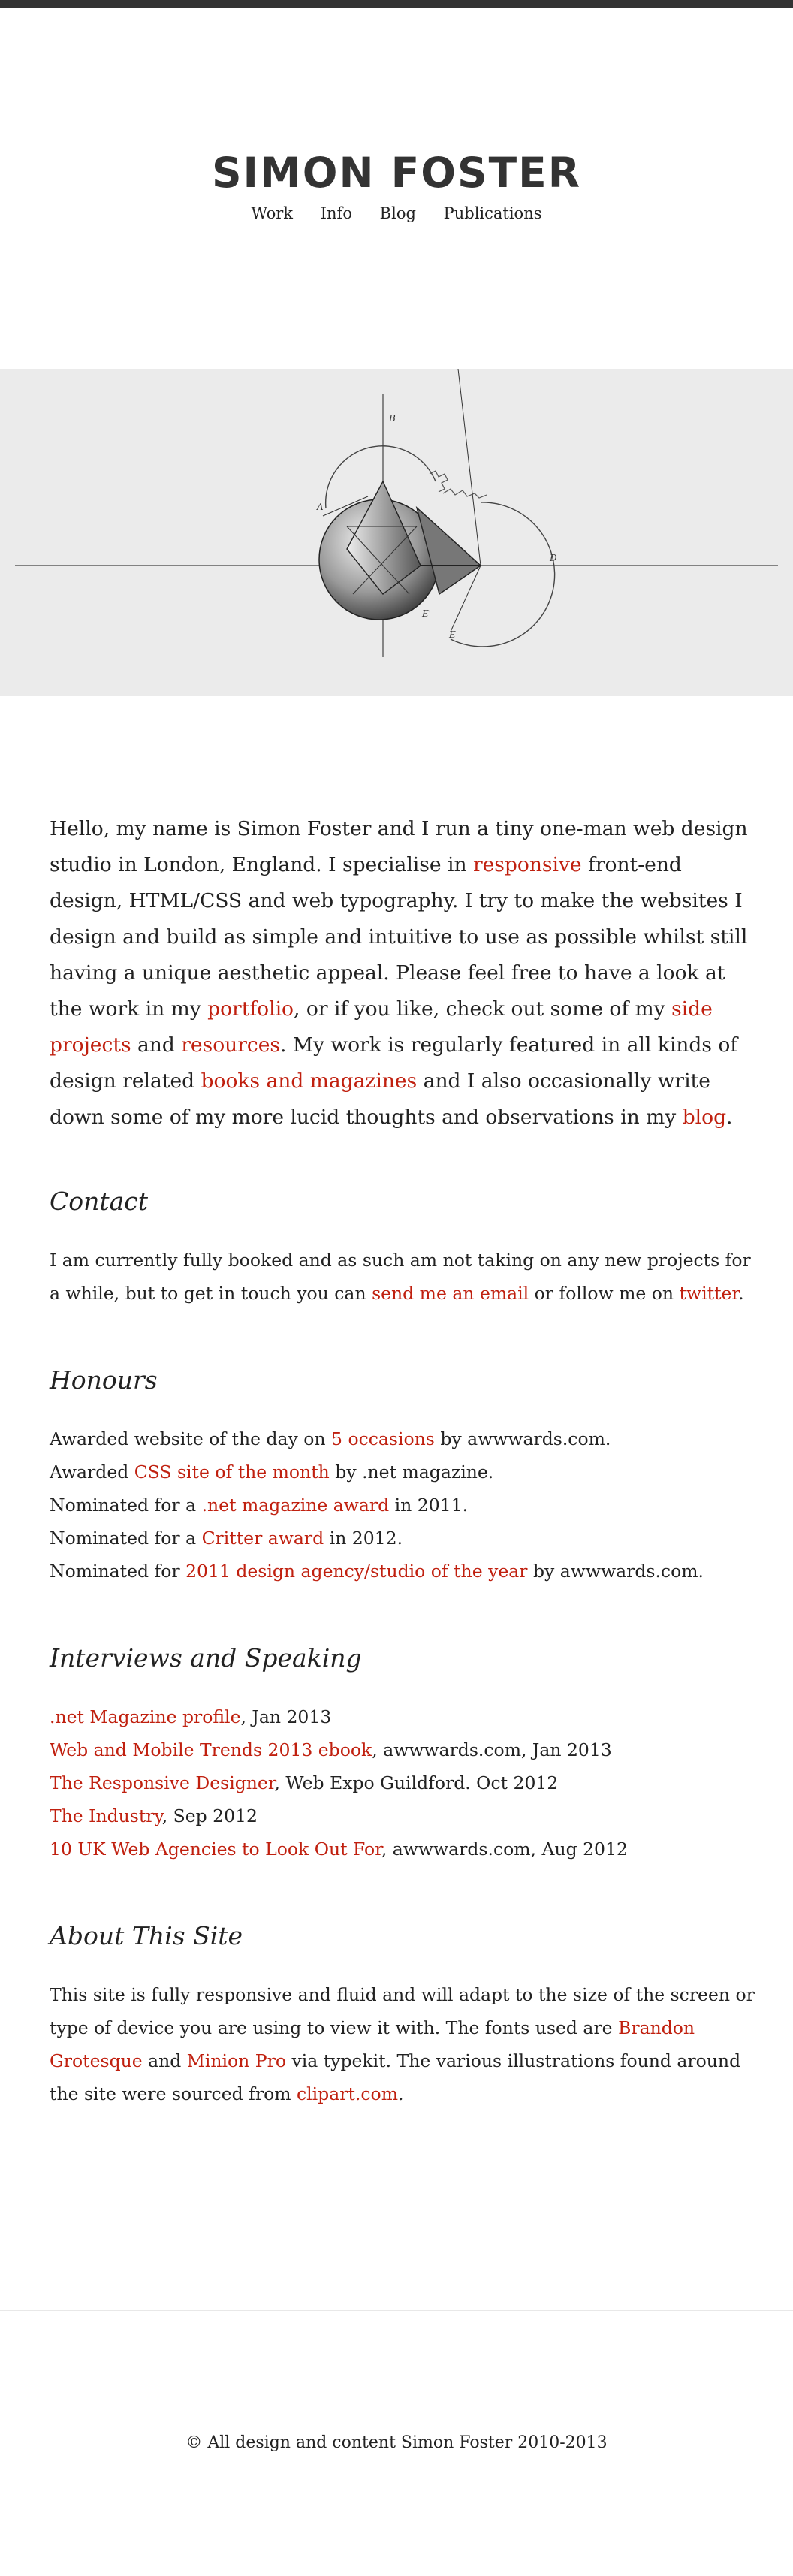 The width and height of the screenshot is (793, 2576). Describe the element at coordinates (263, 1538) in the screenshot. I see `honour-link: Critter award` at that location.